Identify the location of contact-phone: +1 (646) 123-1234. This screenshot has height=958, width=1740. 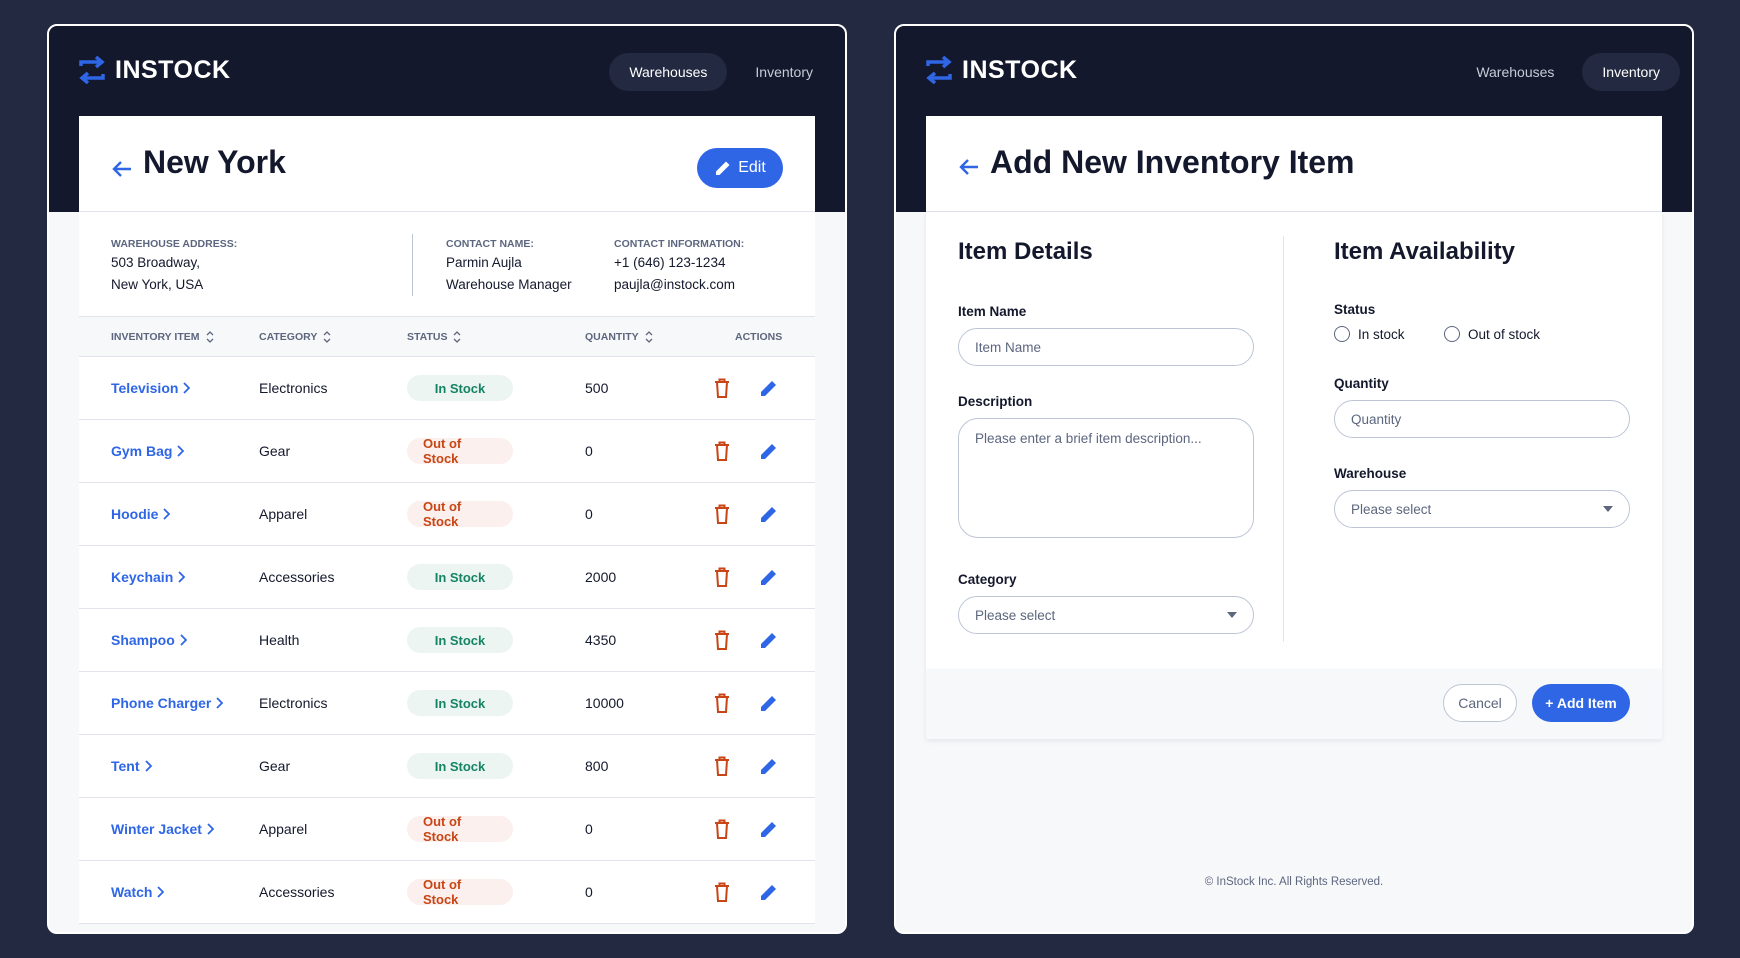
(670, 262).